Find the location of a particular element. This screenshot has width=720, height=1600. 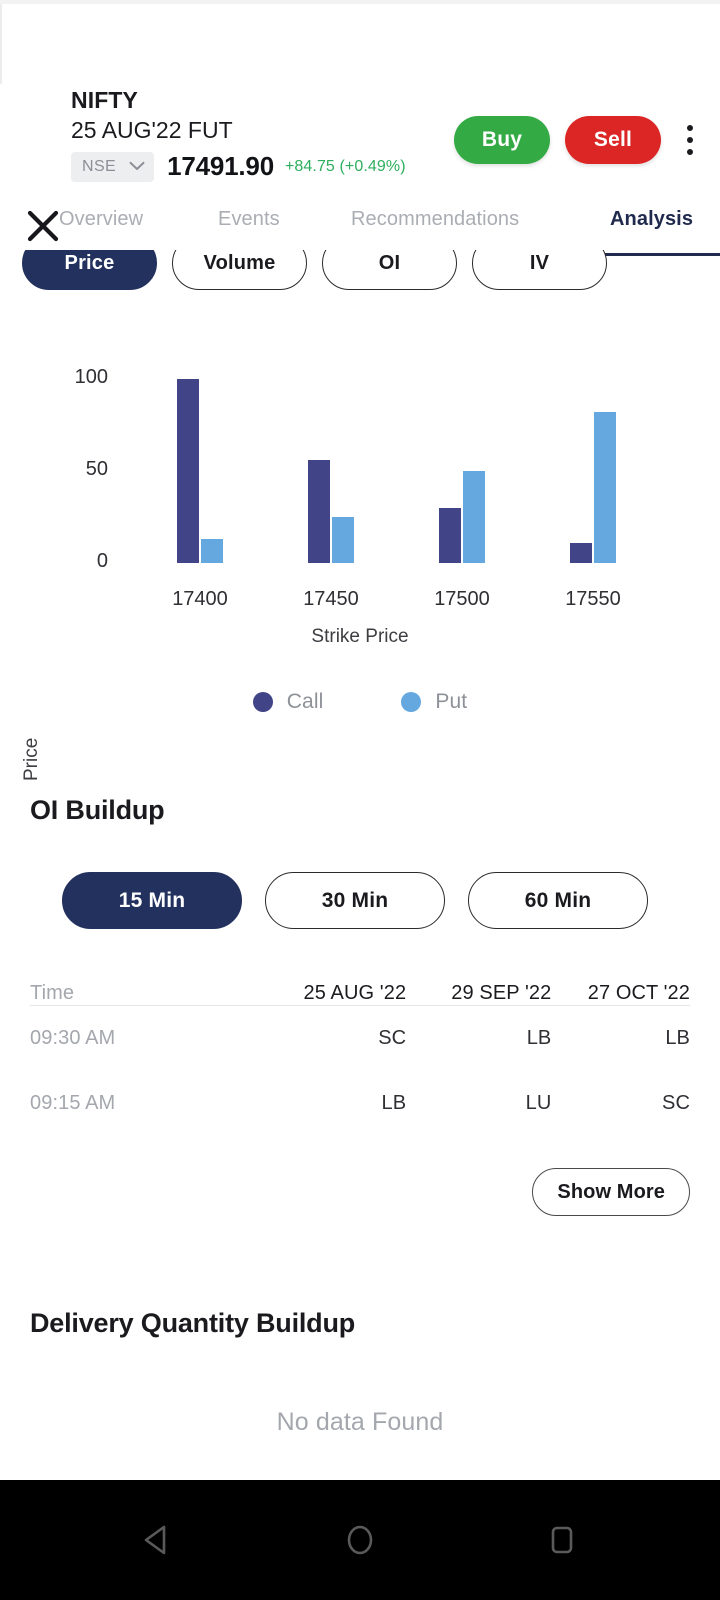

triangle-back-icon is located at coordinates (158, 1540).